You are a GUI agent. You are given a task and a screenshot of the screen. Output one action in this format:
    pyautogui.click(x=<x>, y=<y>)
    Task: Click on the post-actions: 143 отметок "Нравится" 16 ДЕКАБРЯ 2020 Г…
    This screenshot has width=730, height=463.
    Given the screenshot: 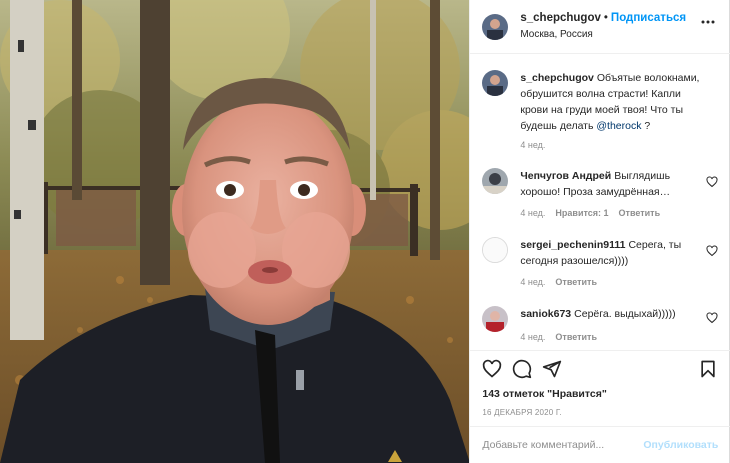 What is the action you would take?
    pyautogui.click(x=600, y=404)
    